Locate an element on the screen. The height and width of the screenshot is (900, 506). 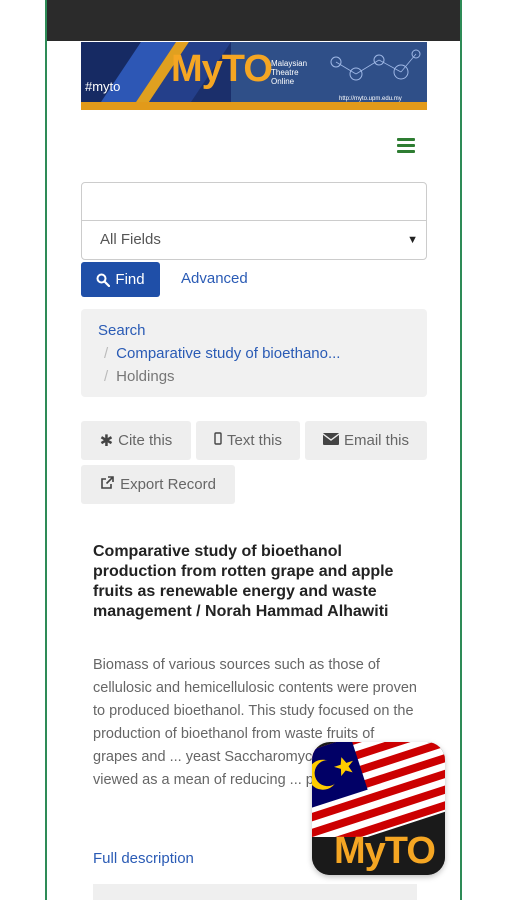
find-button: Find is located at coordinates (120, 279).